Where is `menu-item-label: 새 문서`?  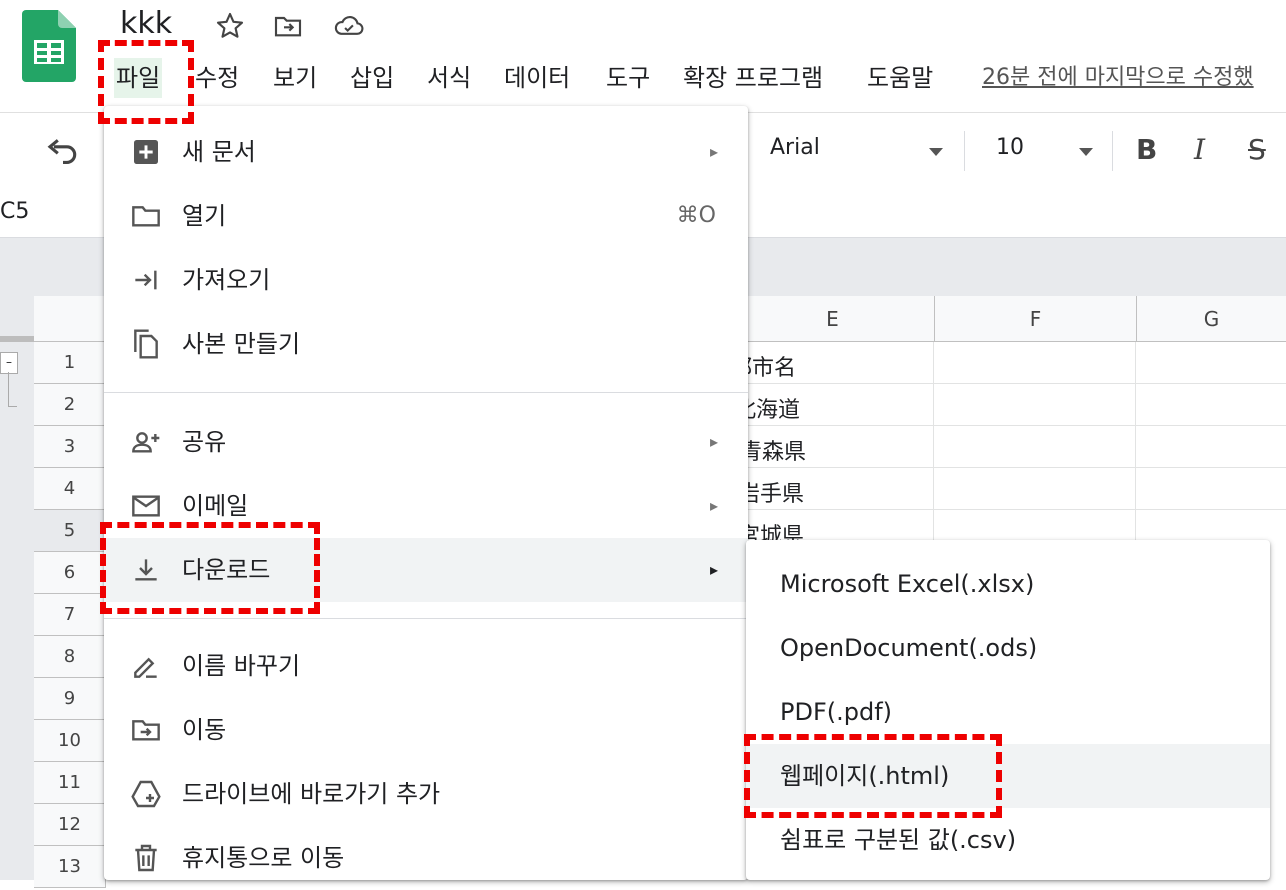 menu-item-label: 새 문서 is located at coordinates (219, 152).